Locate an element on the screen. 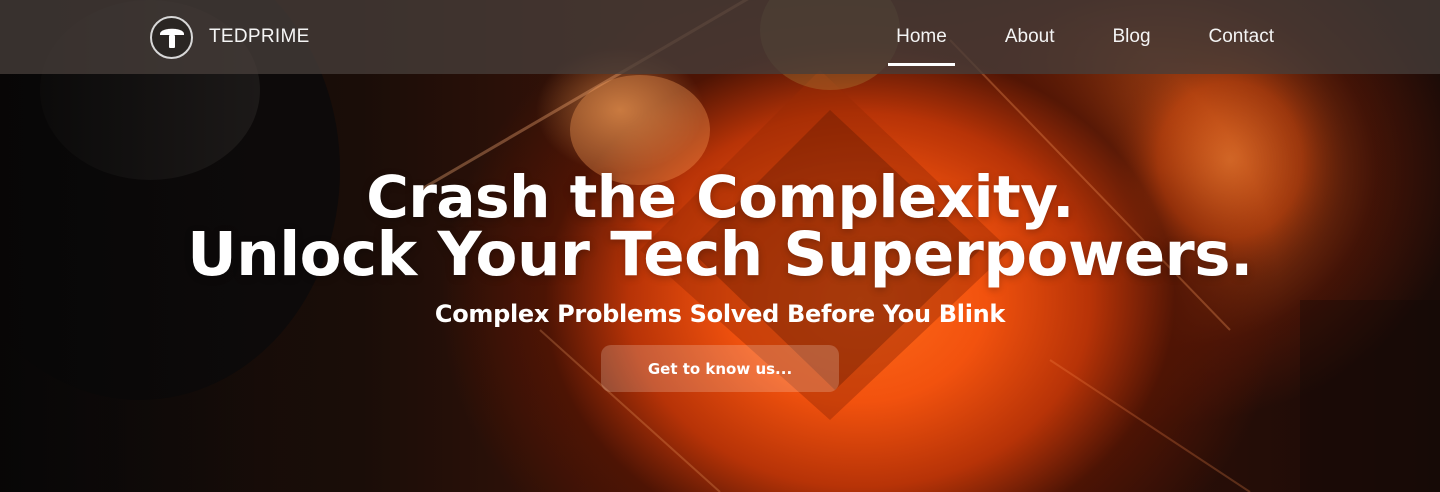 Image resolution: width=1440 pixels, height=492 pixels. headline-line-2: Unlock Your Tech Superpowers. is located at coordinates (720, 254).